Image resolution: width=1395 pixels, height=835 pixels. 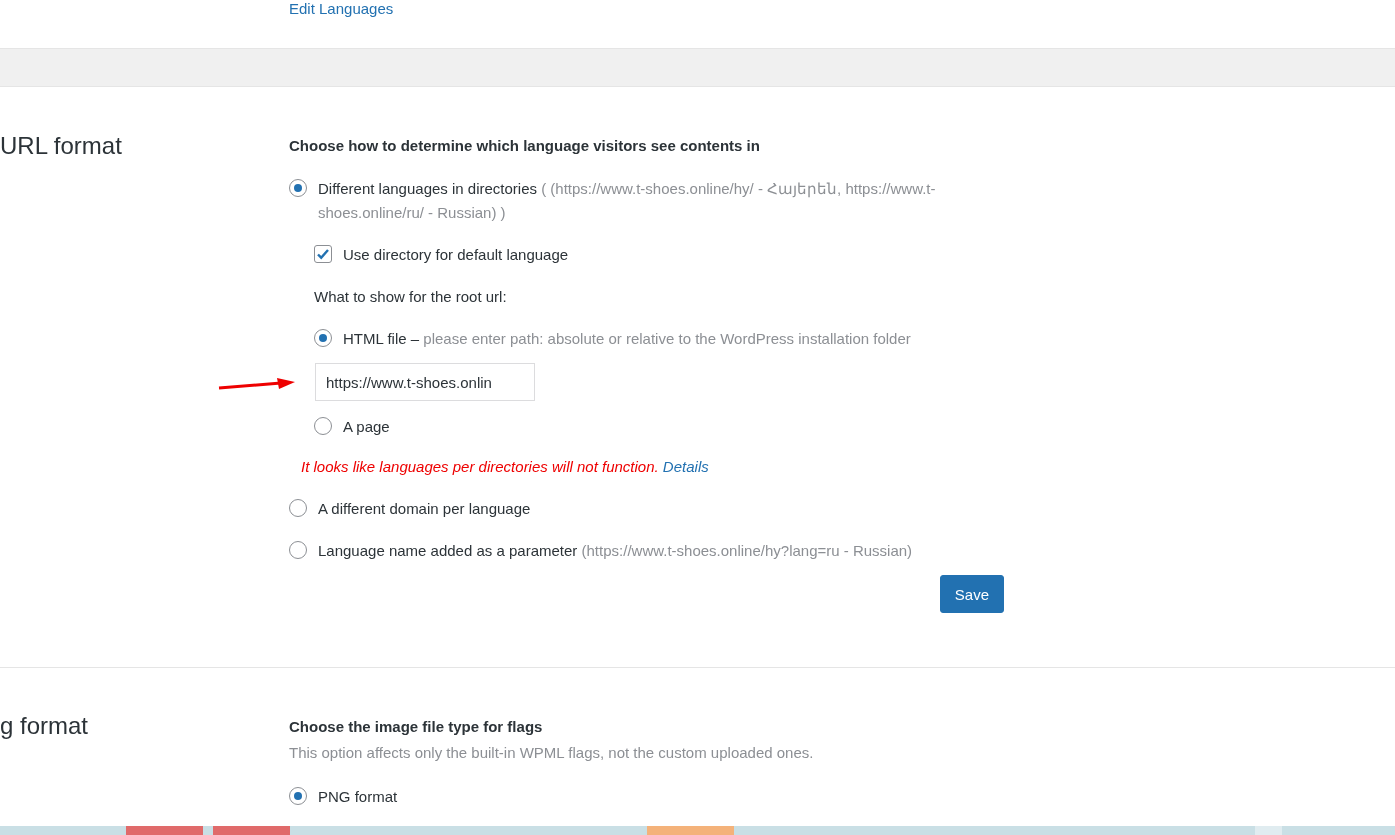 What do you see at coordinates (61, 145) in the screenshot?
I see `section-heading: URL format` at bounding box center [61, 145].